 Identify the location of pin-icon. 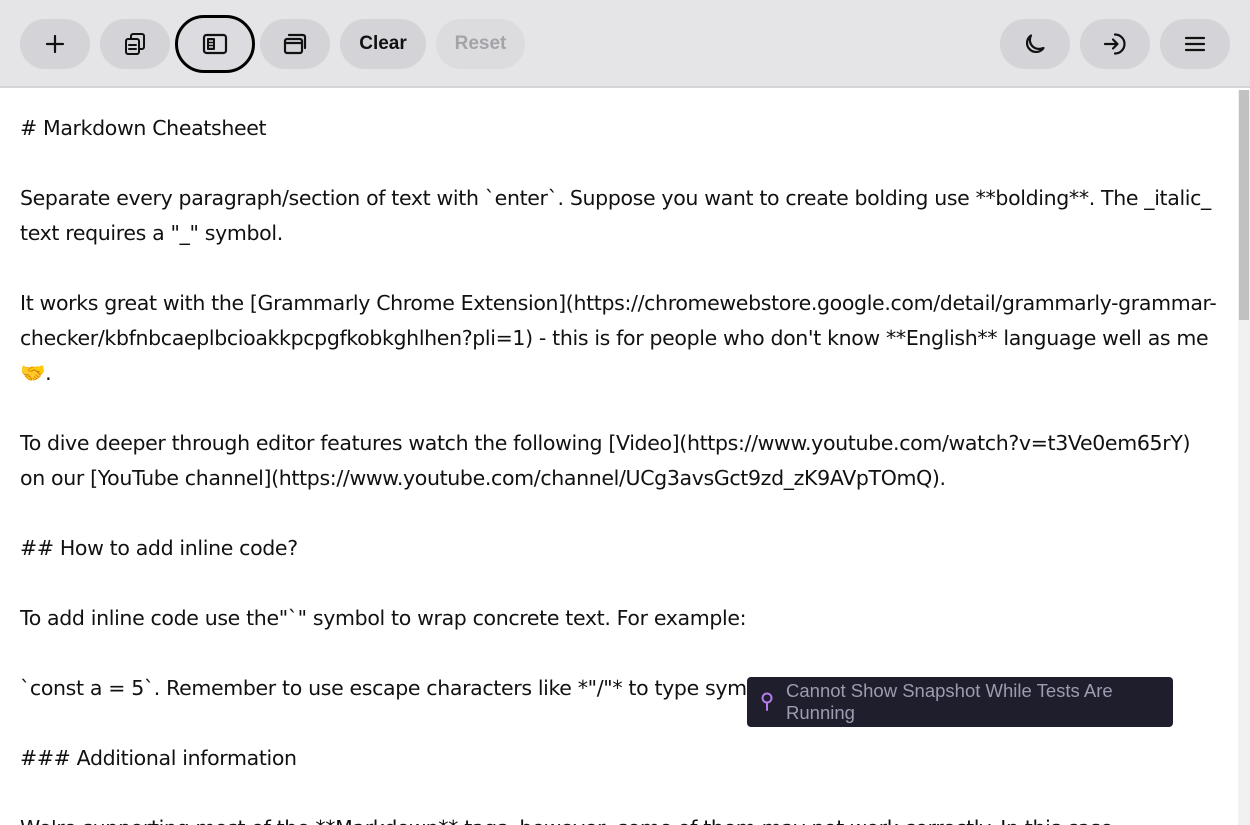
(767, 702).